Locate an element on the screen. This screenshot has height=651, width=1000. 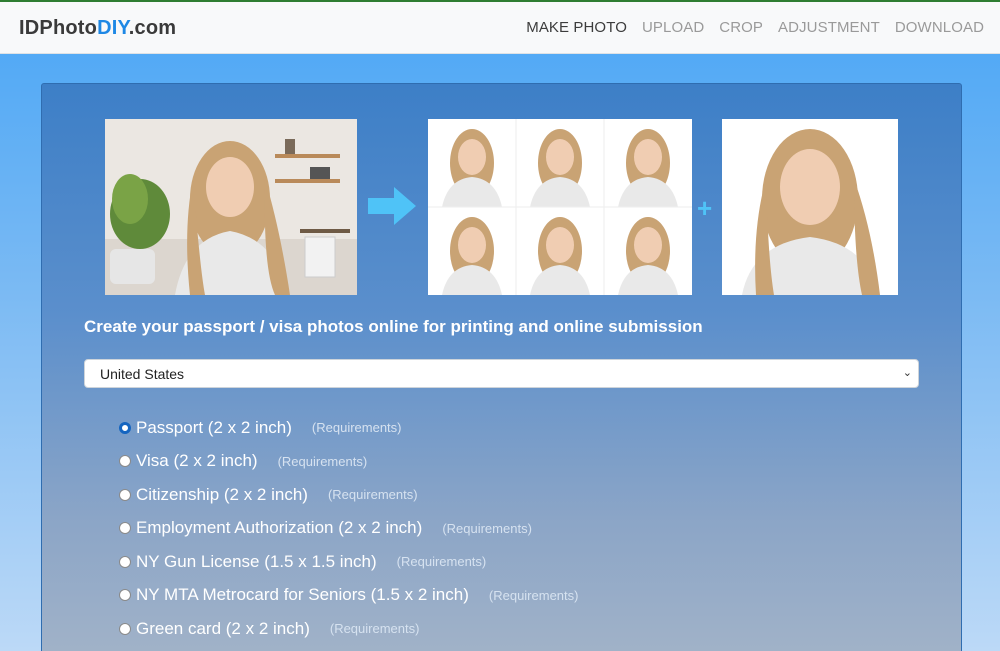
radio-visa is located at coordinates (125, 461).